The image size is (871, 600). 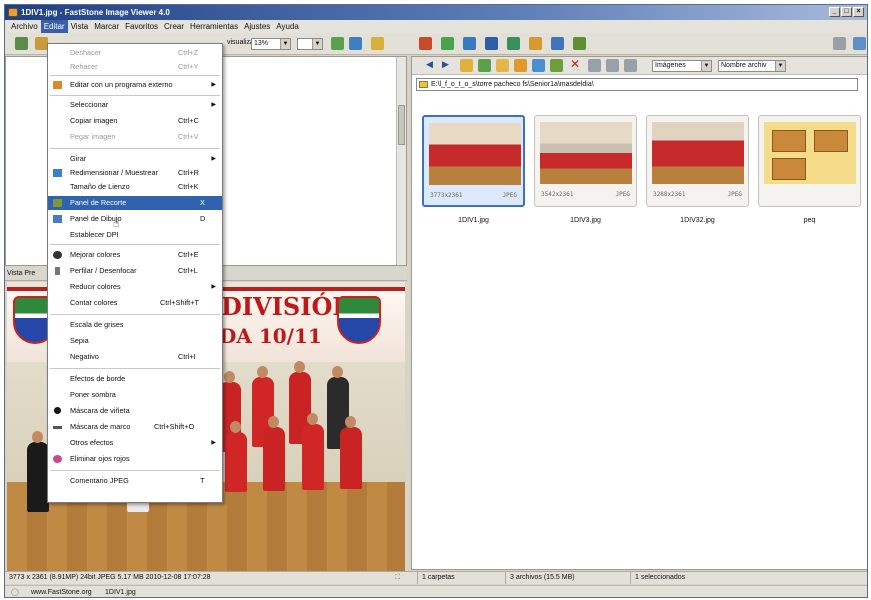 What do you see at coordinates (135, 255) in the screenshot?
I see `menu-item-mejorar-colores: Mejorar colores Ctrl+E` at bounding box center [135, 255].